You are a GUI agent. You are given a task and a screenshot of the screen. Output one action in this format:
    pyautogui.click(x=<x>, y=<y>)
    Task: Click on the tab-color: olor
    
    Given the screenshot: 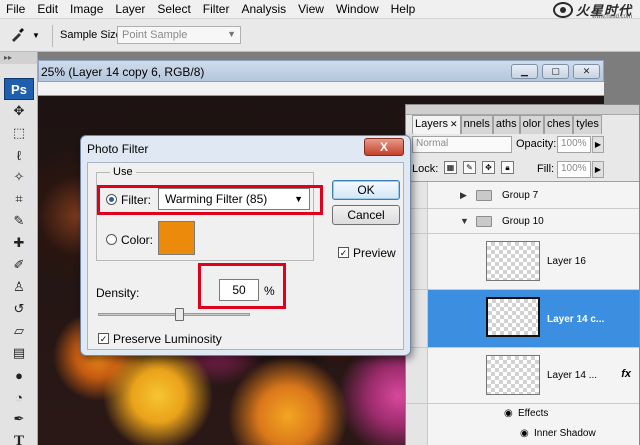 What is the action you would take?
    pyautogui.click(x=532, y=124)
    